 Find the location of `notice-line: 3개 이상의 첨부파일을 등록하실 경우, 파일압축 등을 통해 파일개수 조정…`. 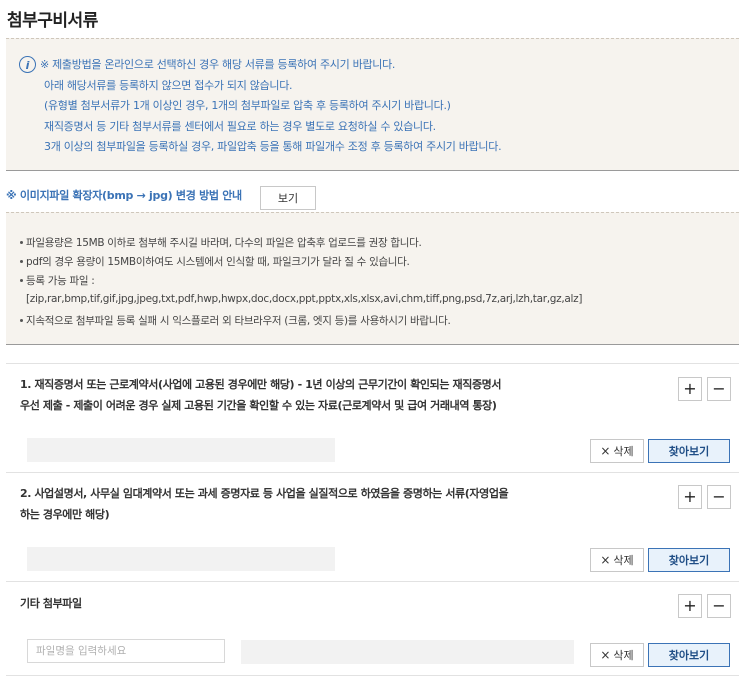

notice-line: 3개 이상의 첨부파일을 등록하실 경우, 파일압축 등을 통해 파일개수 조정… is located at coordinates (273, 146).